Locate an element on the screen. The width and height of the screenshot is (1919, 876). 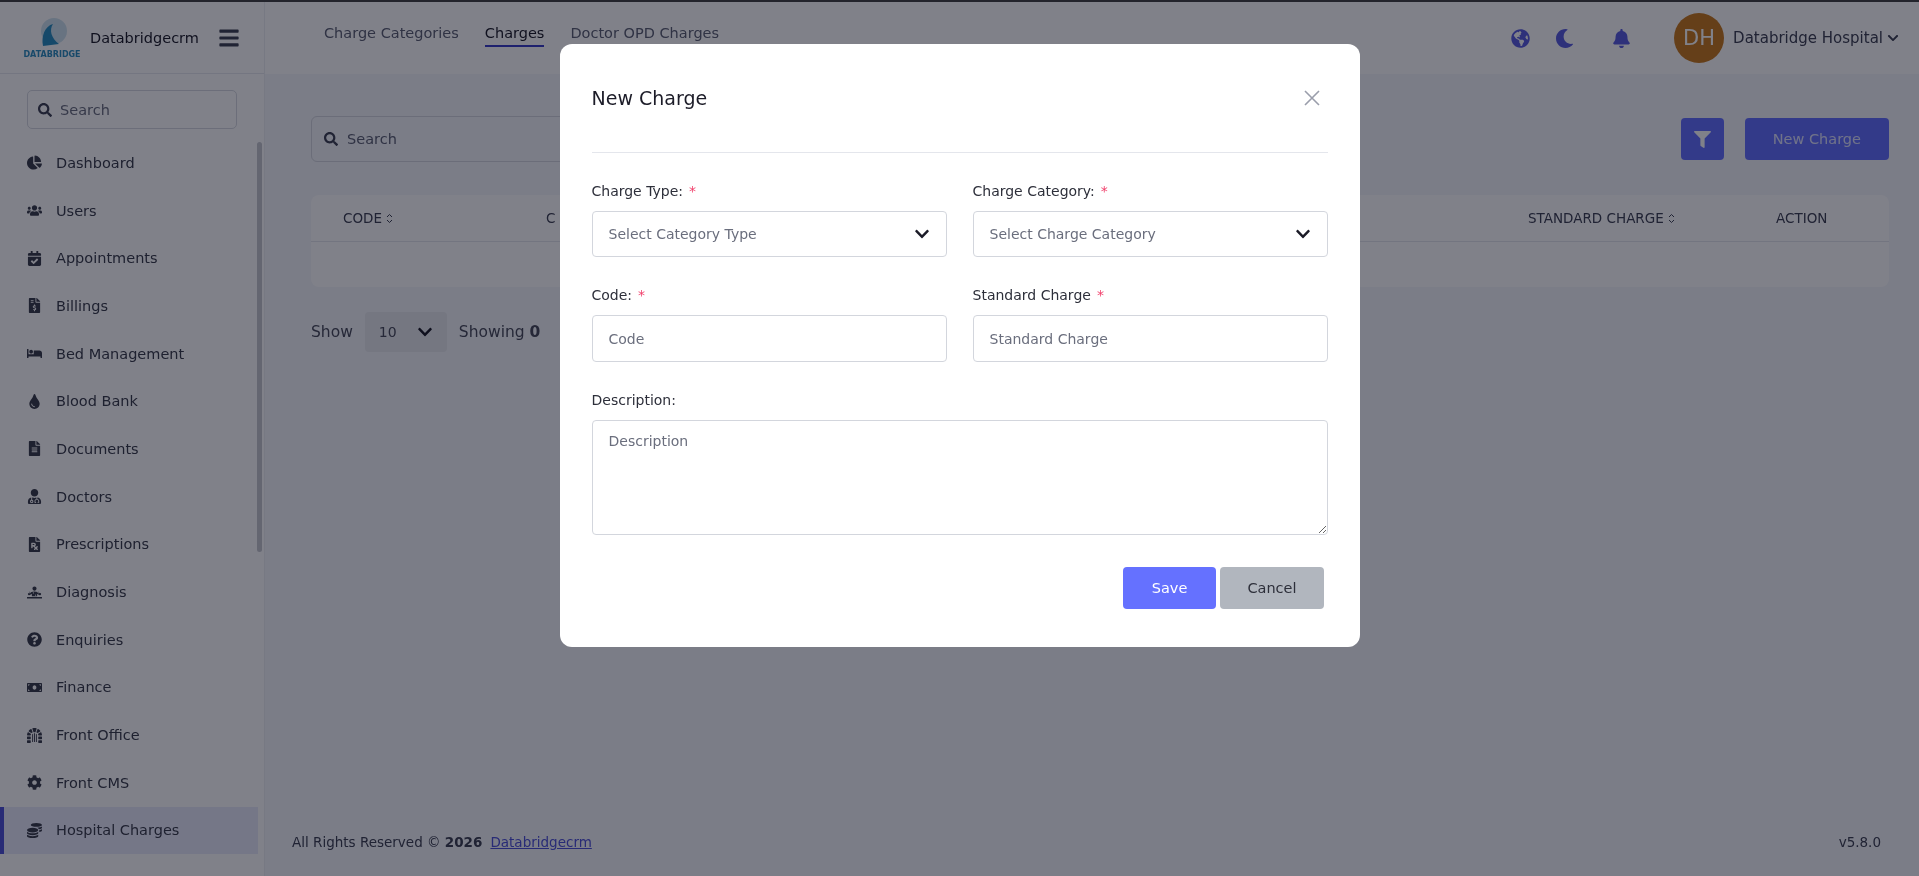
column-header: C is located at coordinates (551, 218).